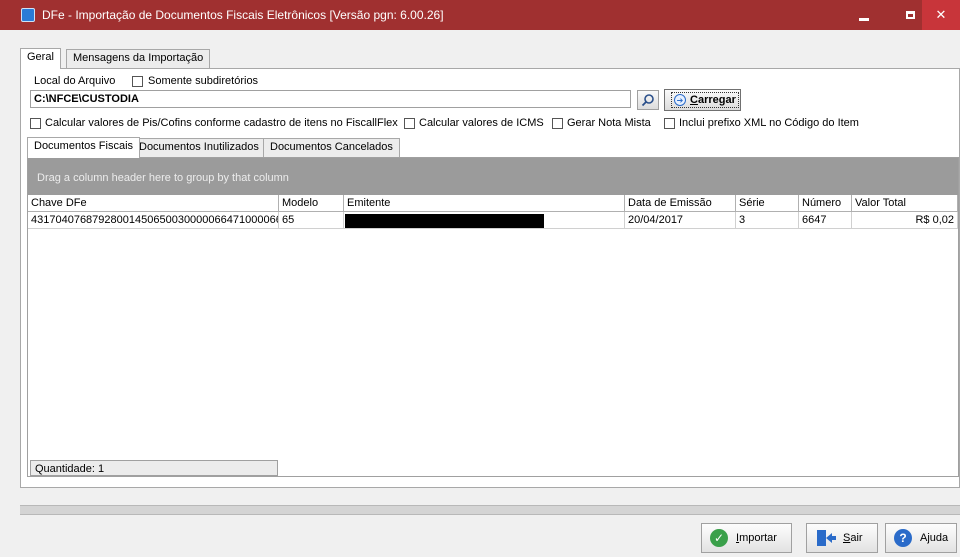 The height and width of the screenshot is (557, 960). I want to click on column-header-emitente: Emitente, so click(484, 203).